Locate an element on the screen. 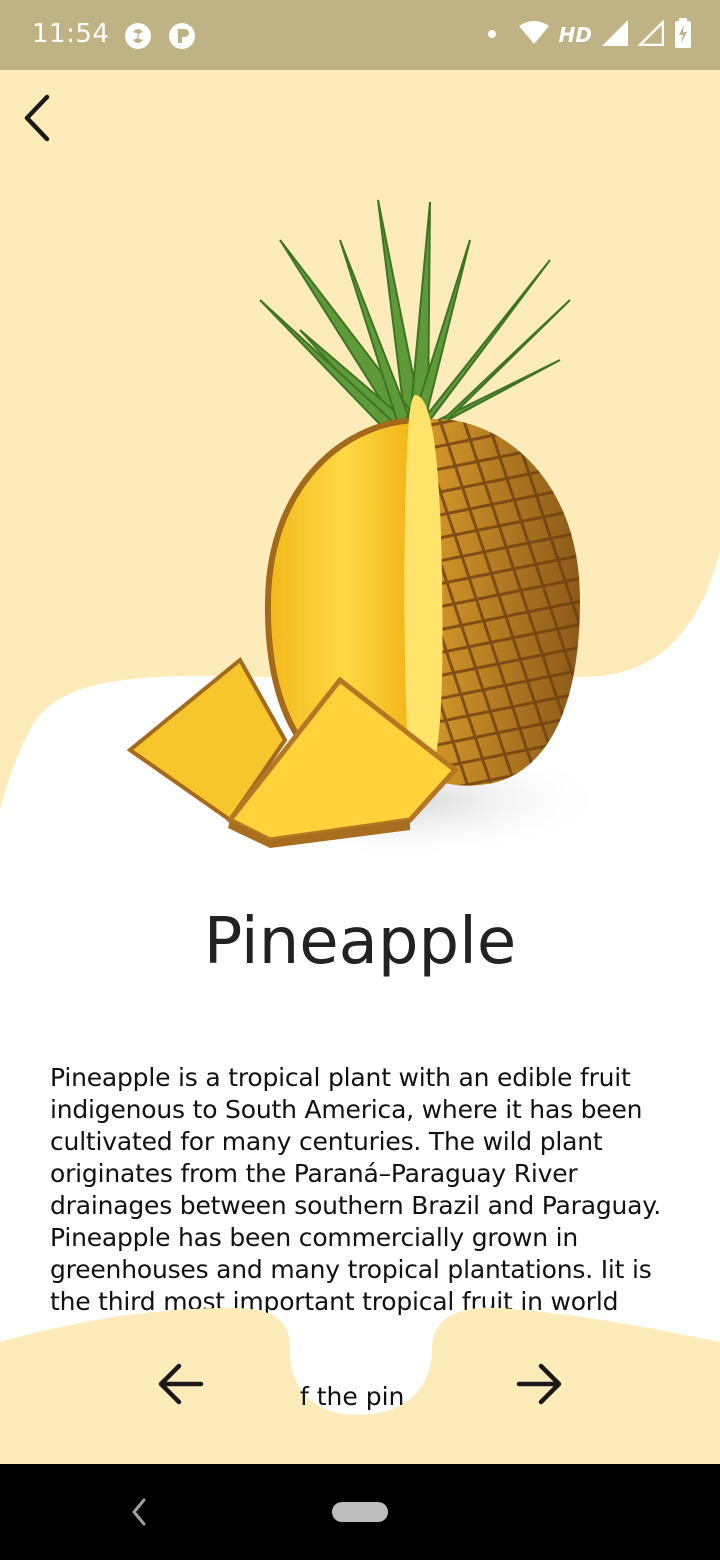 The height and width of the screenshot is (1560, 720). fruit-title: Pineapple is located at coordinates (360, 942).